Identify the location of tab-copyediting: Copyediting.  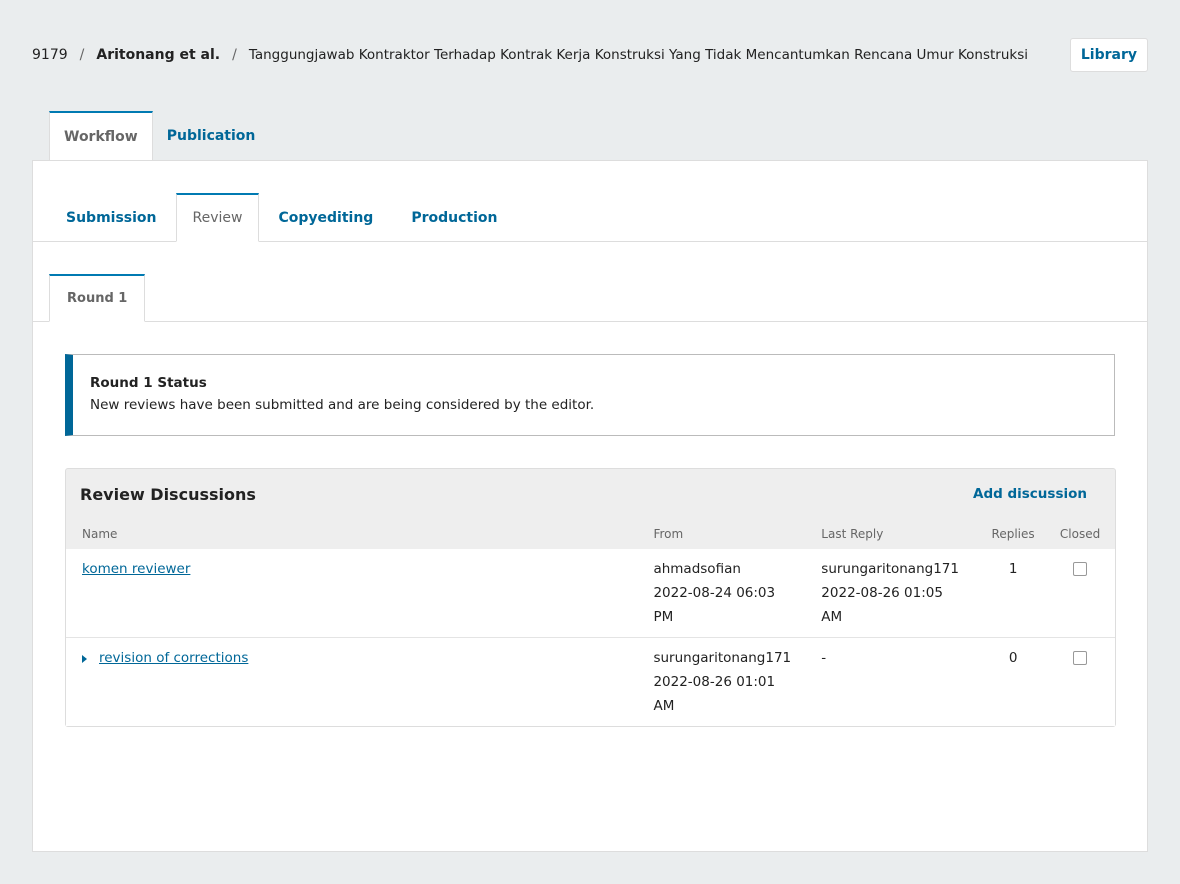
(325, 218).